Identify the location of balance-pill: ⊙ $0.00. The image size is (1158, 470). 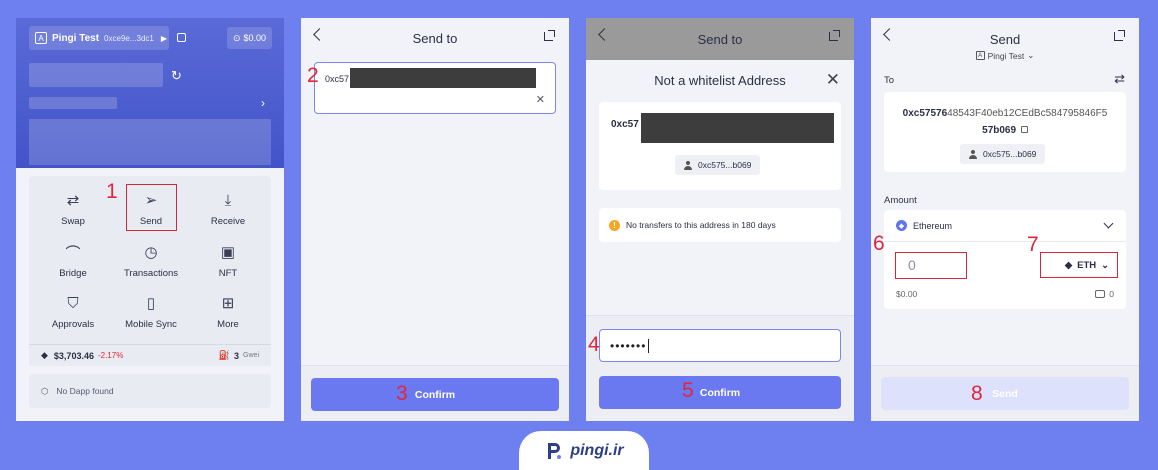
(249, 38).